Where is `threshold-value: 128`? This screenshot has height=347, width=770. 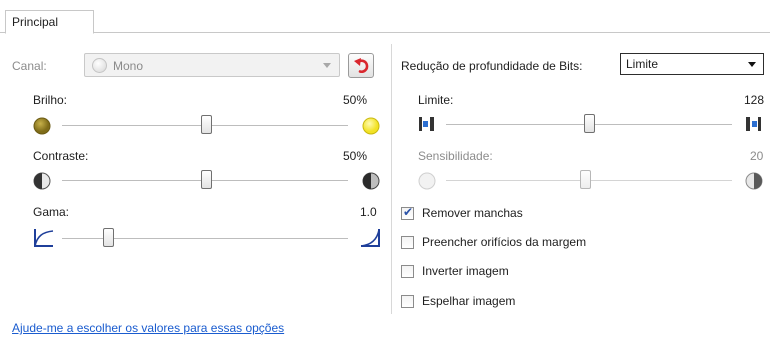
threshold-value: 128 is located at coordinates (754, 100).